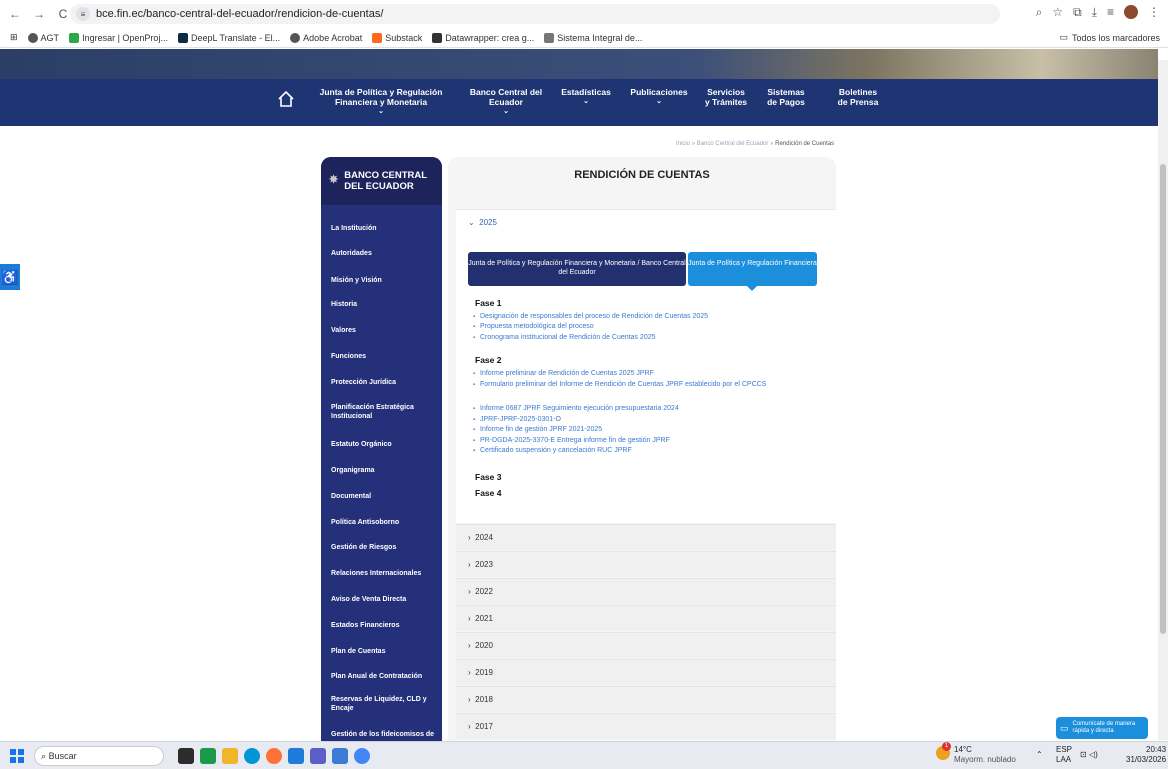 Image resolution: width=1168 pixels, height=769 pixels. What do you see at coordinates (43, 37) in the screenshot?
I see `bookmark-item: AGT` at bounding box center [43, 37].